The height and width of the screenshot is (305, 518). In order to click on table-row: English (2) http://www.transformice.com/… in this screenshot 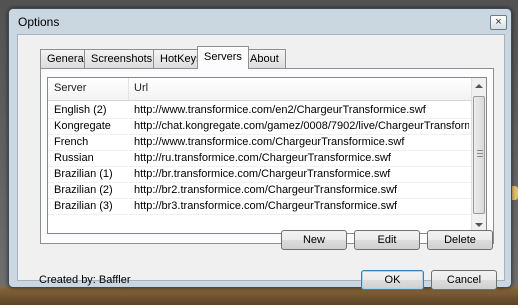, I will do `click(259, 110)`.